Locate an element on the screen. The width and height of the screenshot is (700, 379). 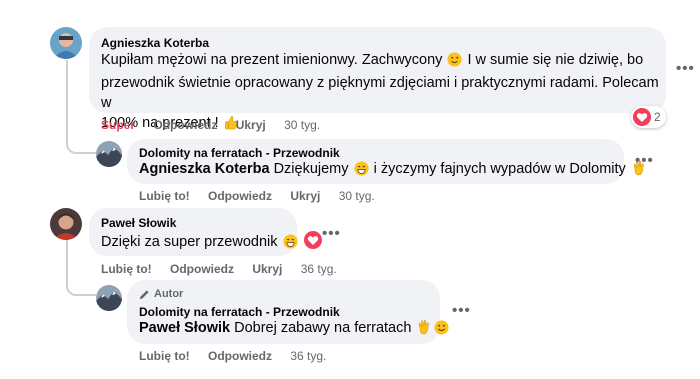
comment-author: Paweł Słowik is located at coordinates (138, 223).